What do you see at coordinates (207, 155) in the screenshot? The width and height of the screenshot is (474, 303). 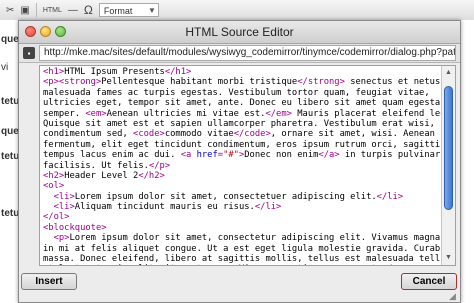 I see `code-attr: href` at bounding box center [207, 155].